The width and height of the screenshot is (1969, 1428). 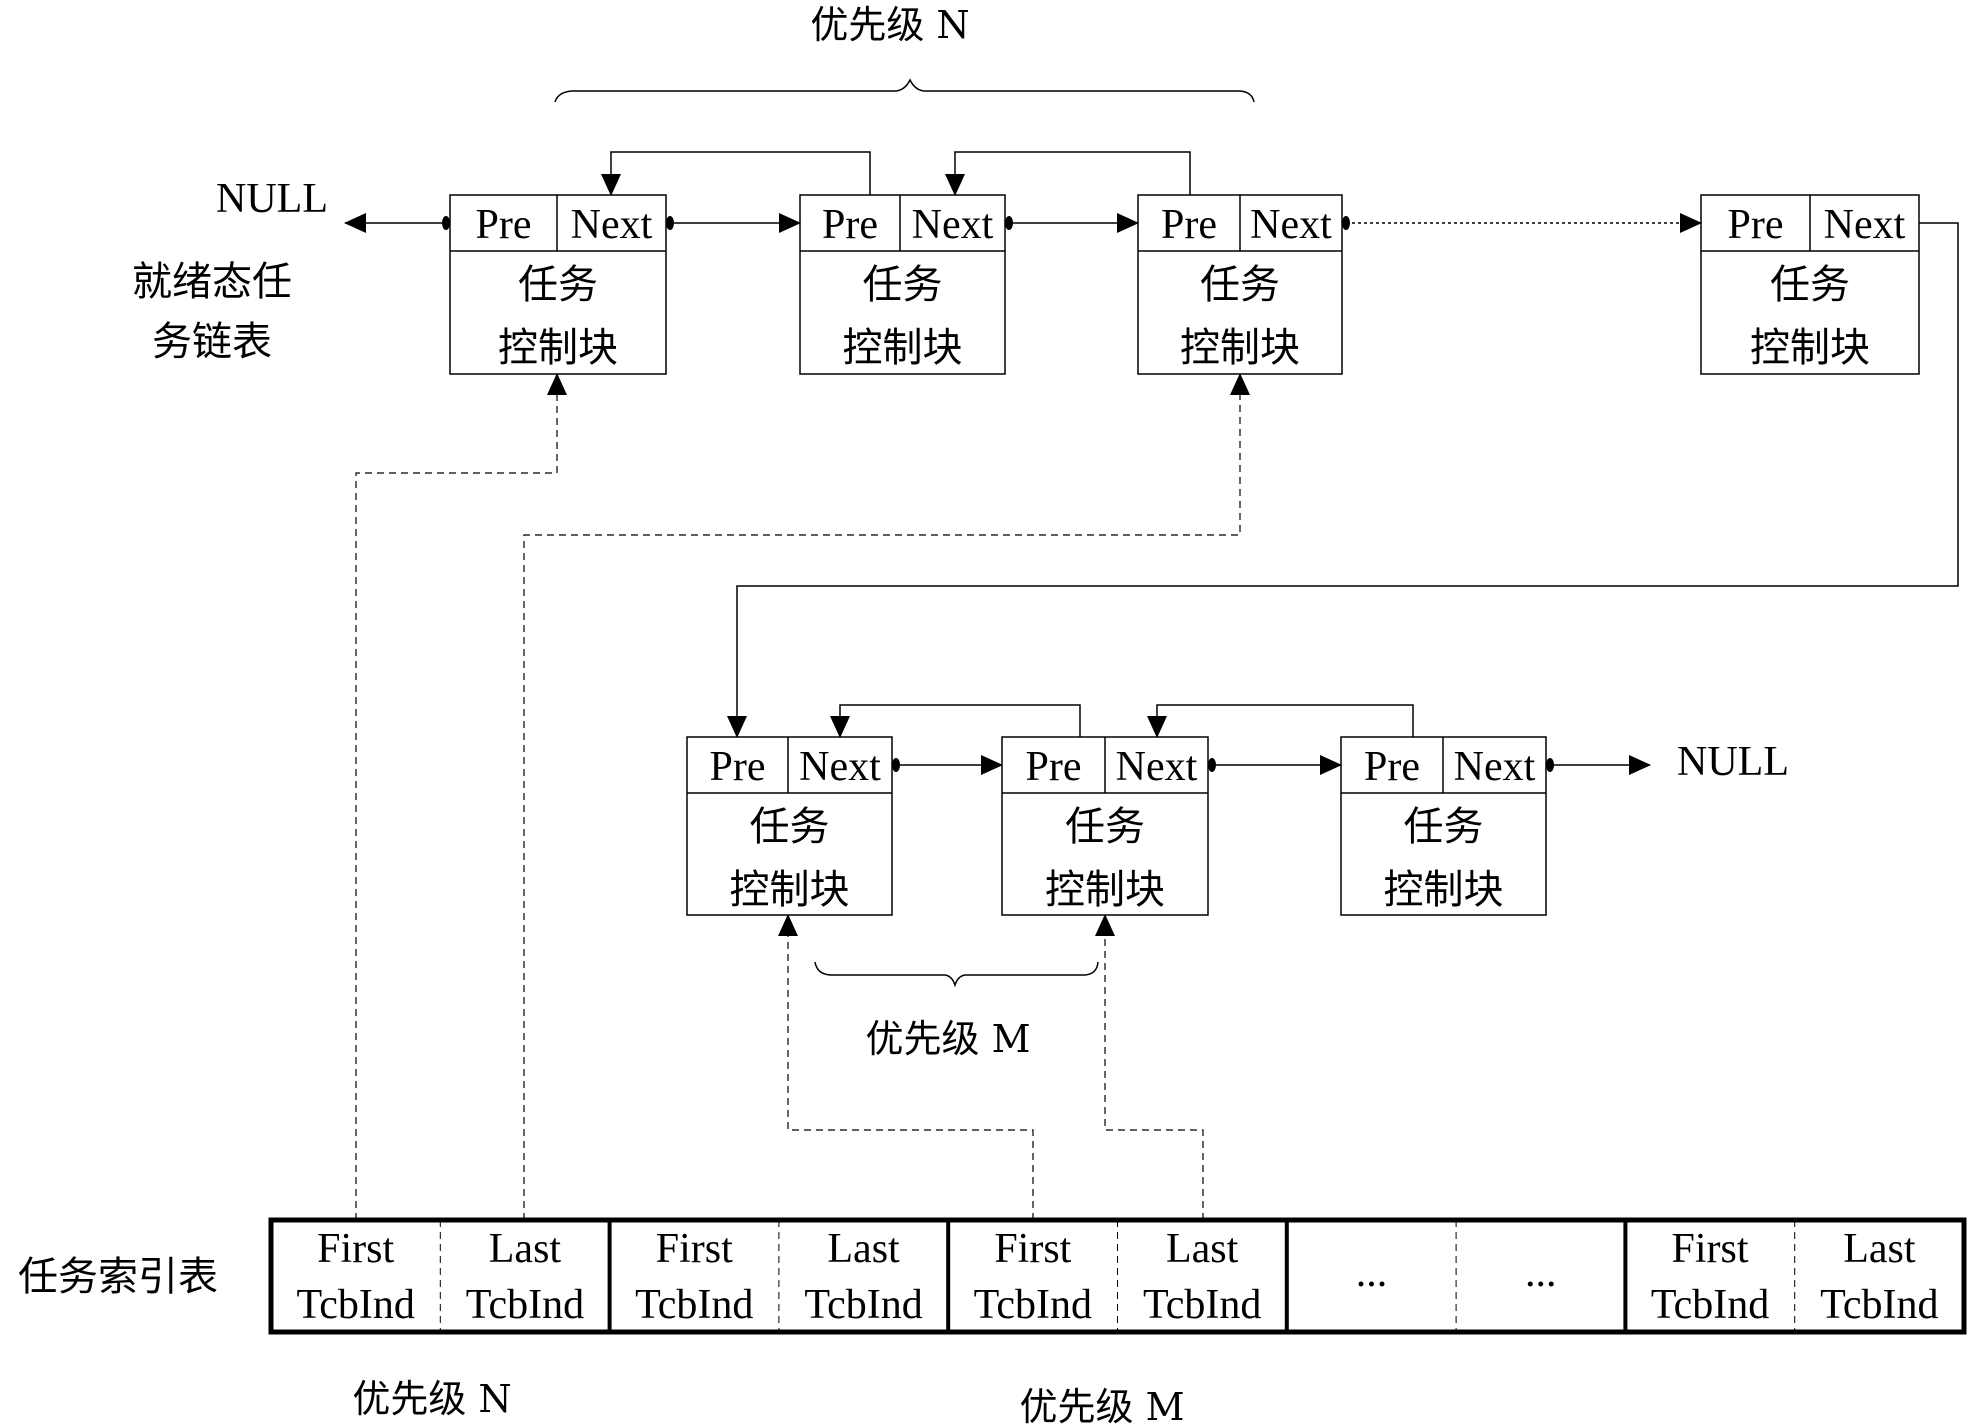 I want to click on index-table-label: 任务索引表, so click(x=118, y=1277).